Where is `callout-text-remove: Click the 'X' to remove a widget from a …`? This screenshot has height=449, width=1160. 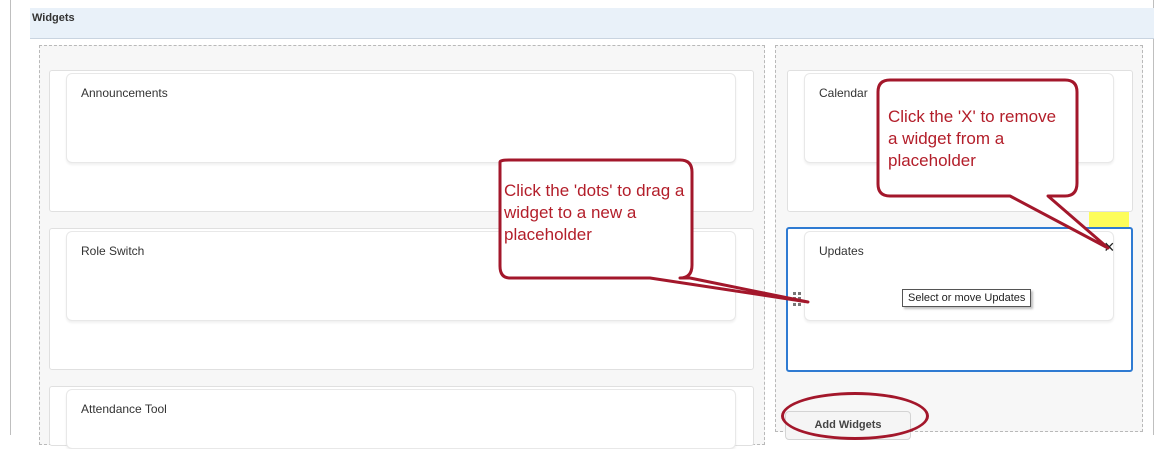
callout-text-remove: Click the 'X' to remove a widget from a … is located at coordinates (972, 138).